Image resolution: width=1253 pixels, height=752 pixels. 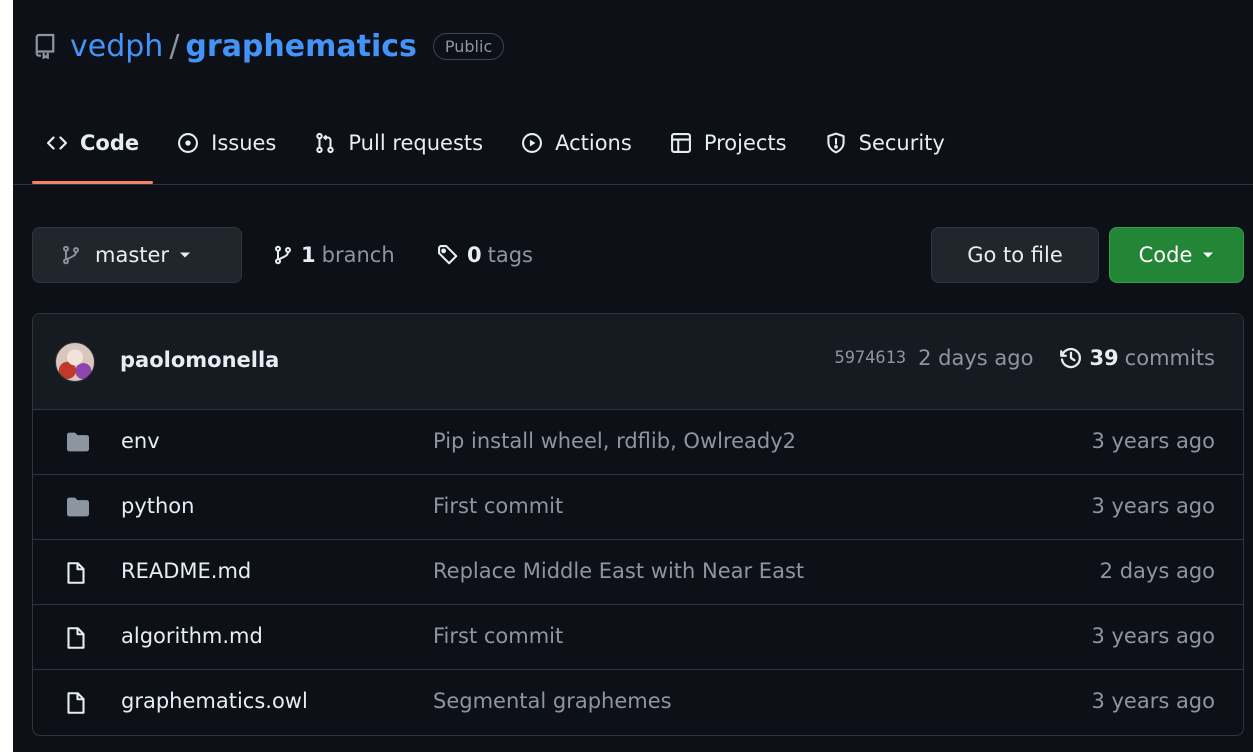 I want to click on commits-label: commits, so click(x=1169, y=358).